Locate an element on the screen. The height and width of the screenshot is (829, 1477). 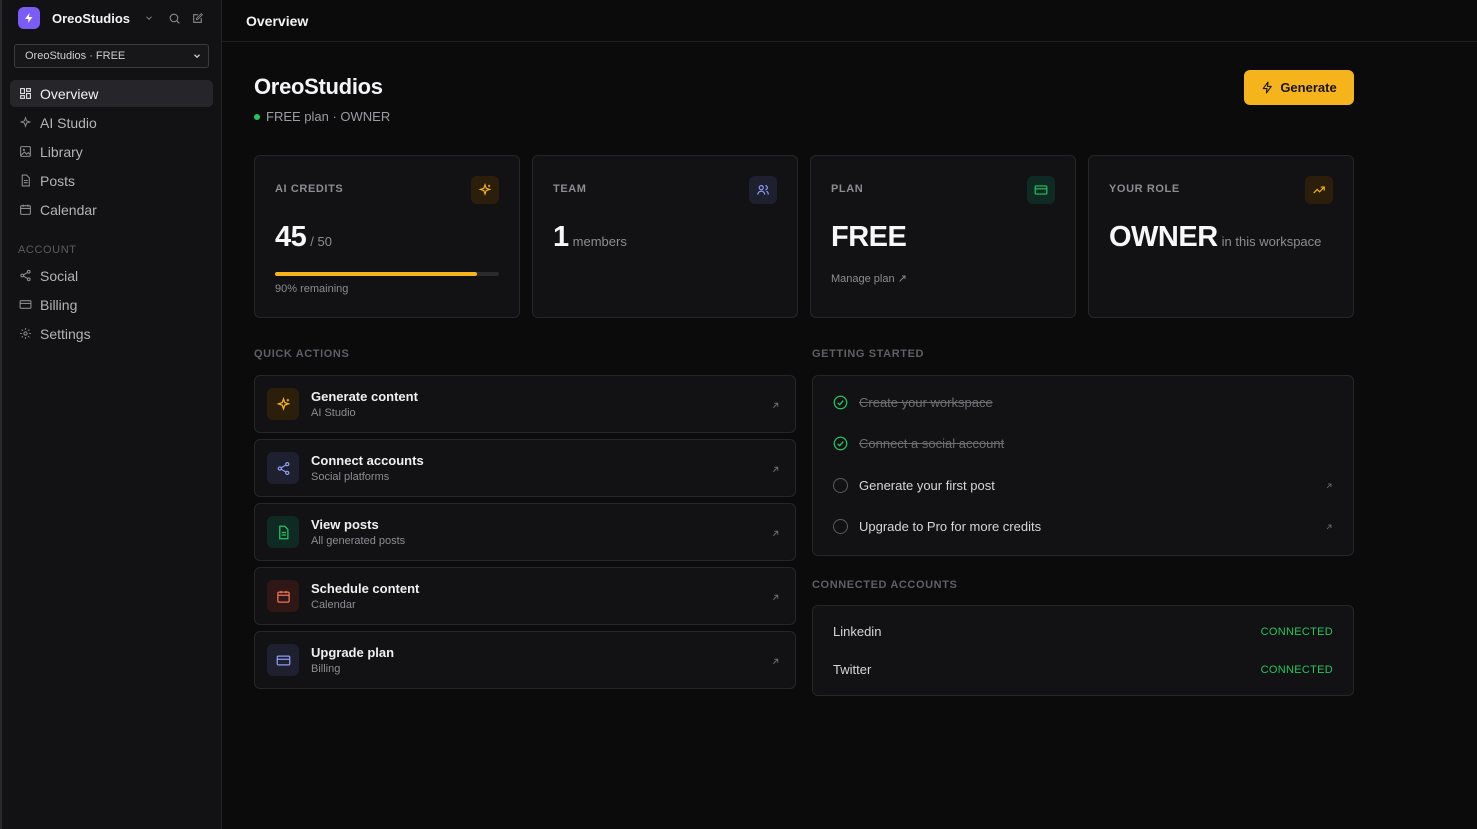
generate-button: Generate is located at coordinates (1299, 87).